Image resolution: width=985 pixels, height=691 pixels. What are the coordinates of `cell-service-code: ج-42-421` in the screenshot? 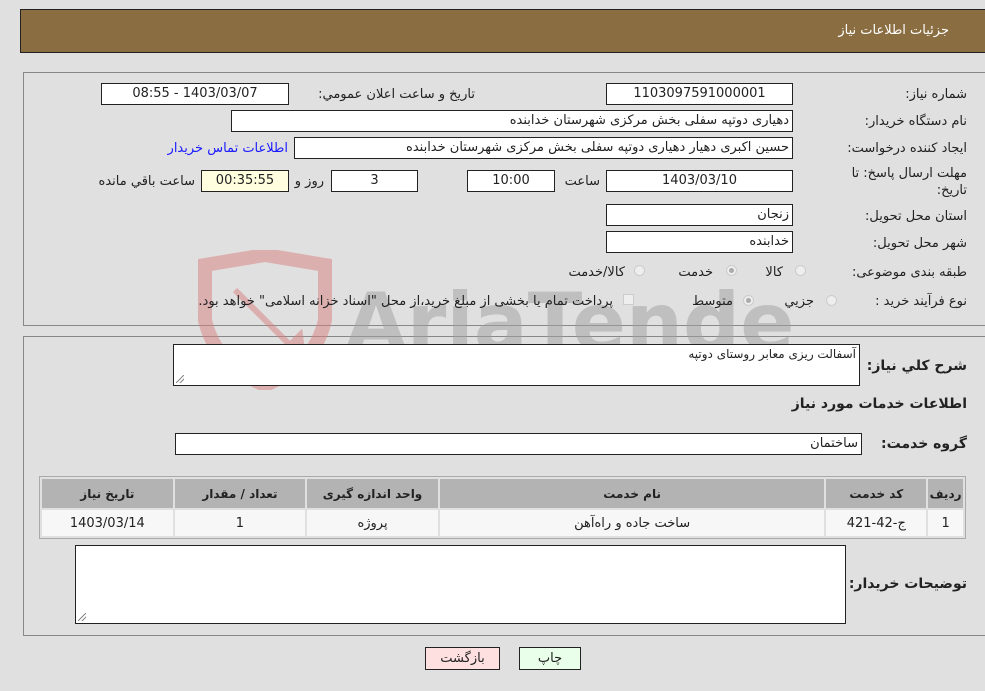 It's located at (876, 523).